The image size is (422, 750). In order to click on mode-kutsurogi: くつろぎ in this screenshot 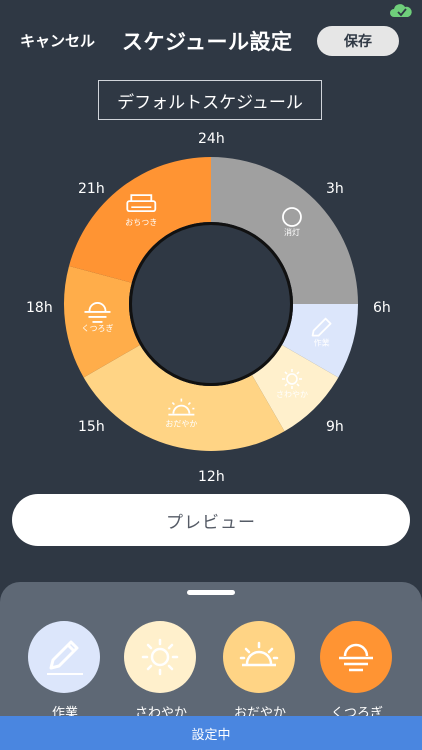, I will do `click(357, 671)`.